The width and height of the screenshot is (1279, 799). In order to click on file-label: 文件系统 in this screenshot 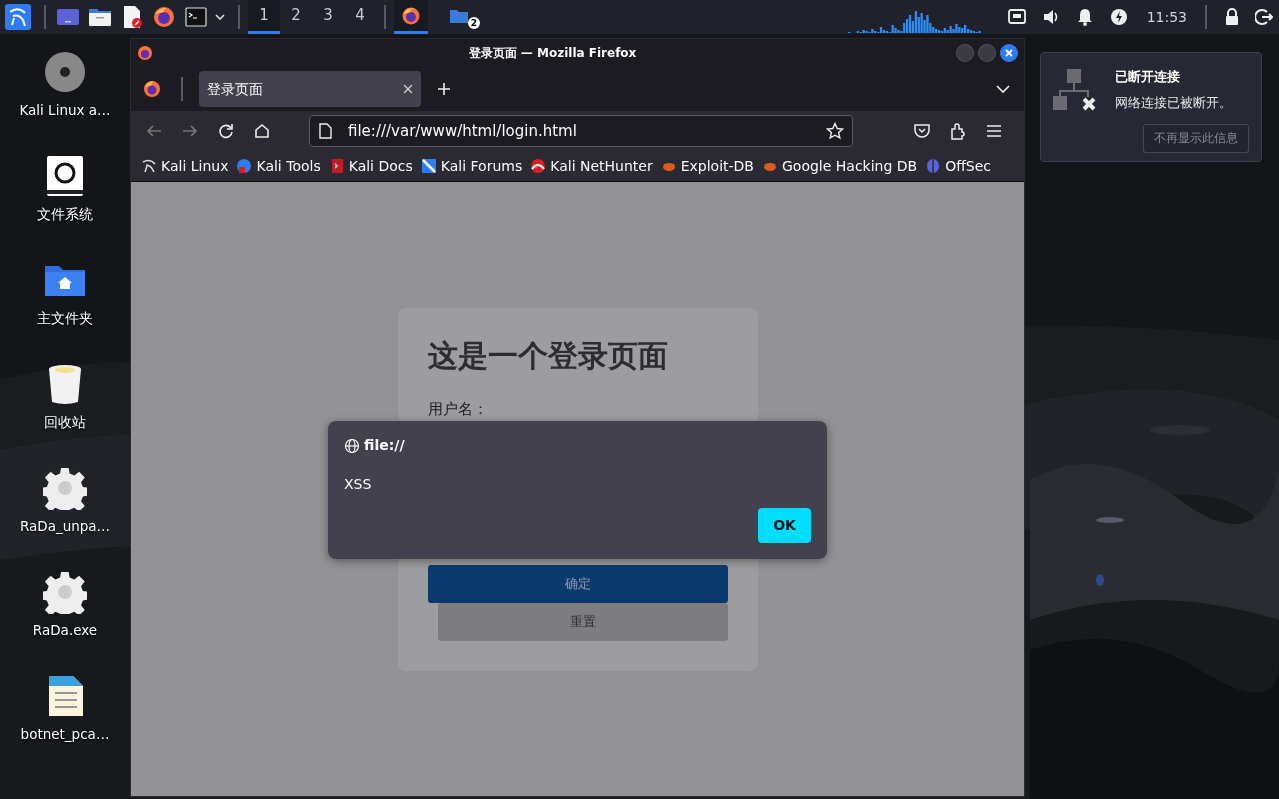, I will do `click(65, 214)`.